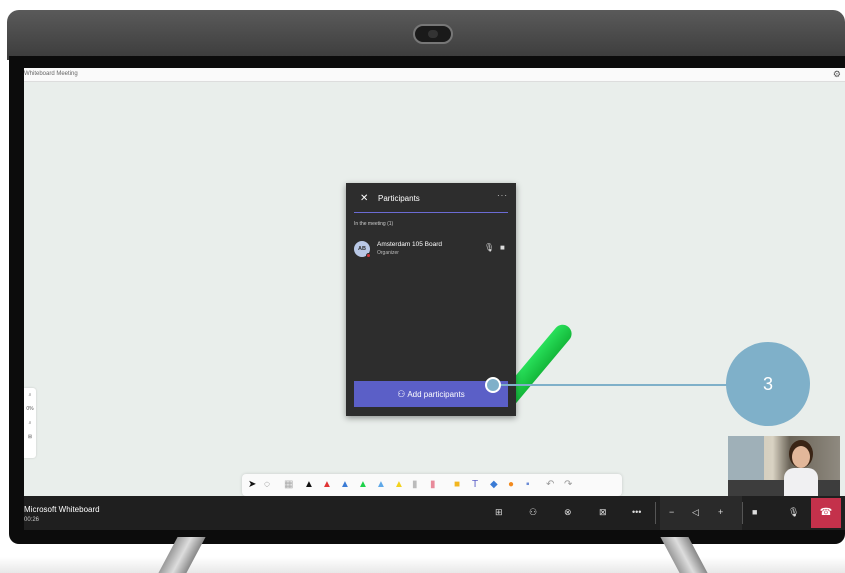  What do you see at coordinates (433, 34) in the screenshot?
I see `camera-icon` at bounding box center [433, 34].